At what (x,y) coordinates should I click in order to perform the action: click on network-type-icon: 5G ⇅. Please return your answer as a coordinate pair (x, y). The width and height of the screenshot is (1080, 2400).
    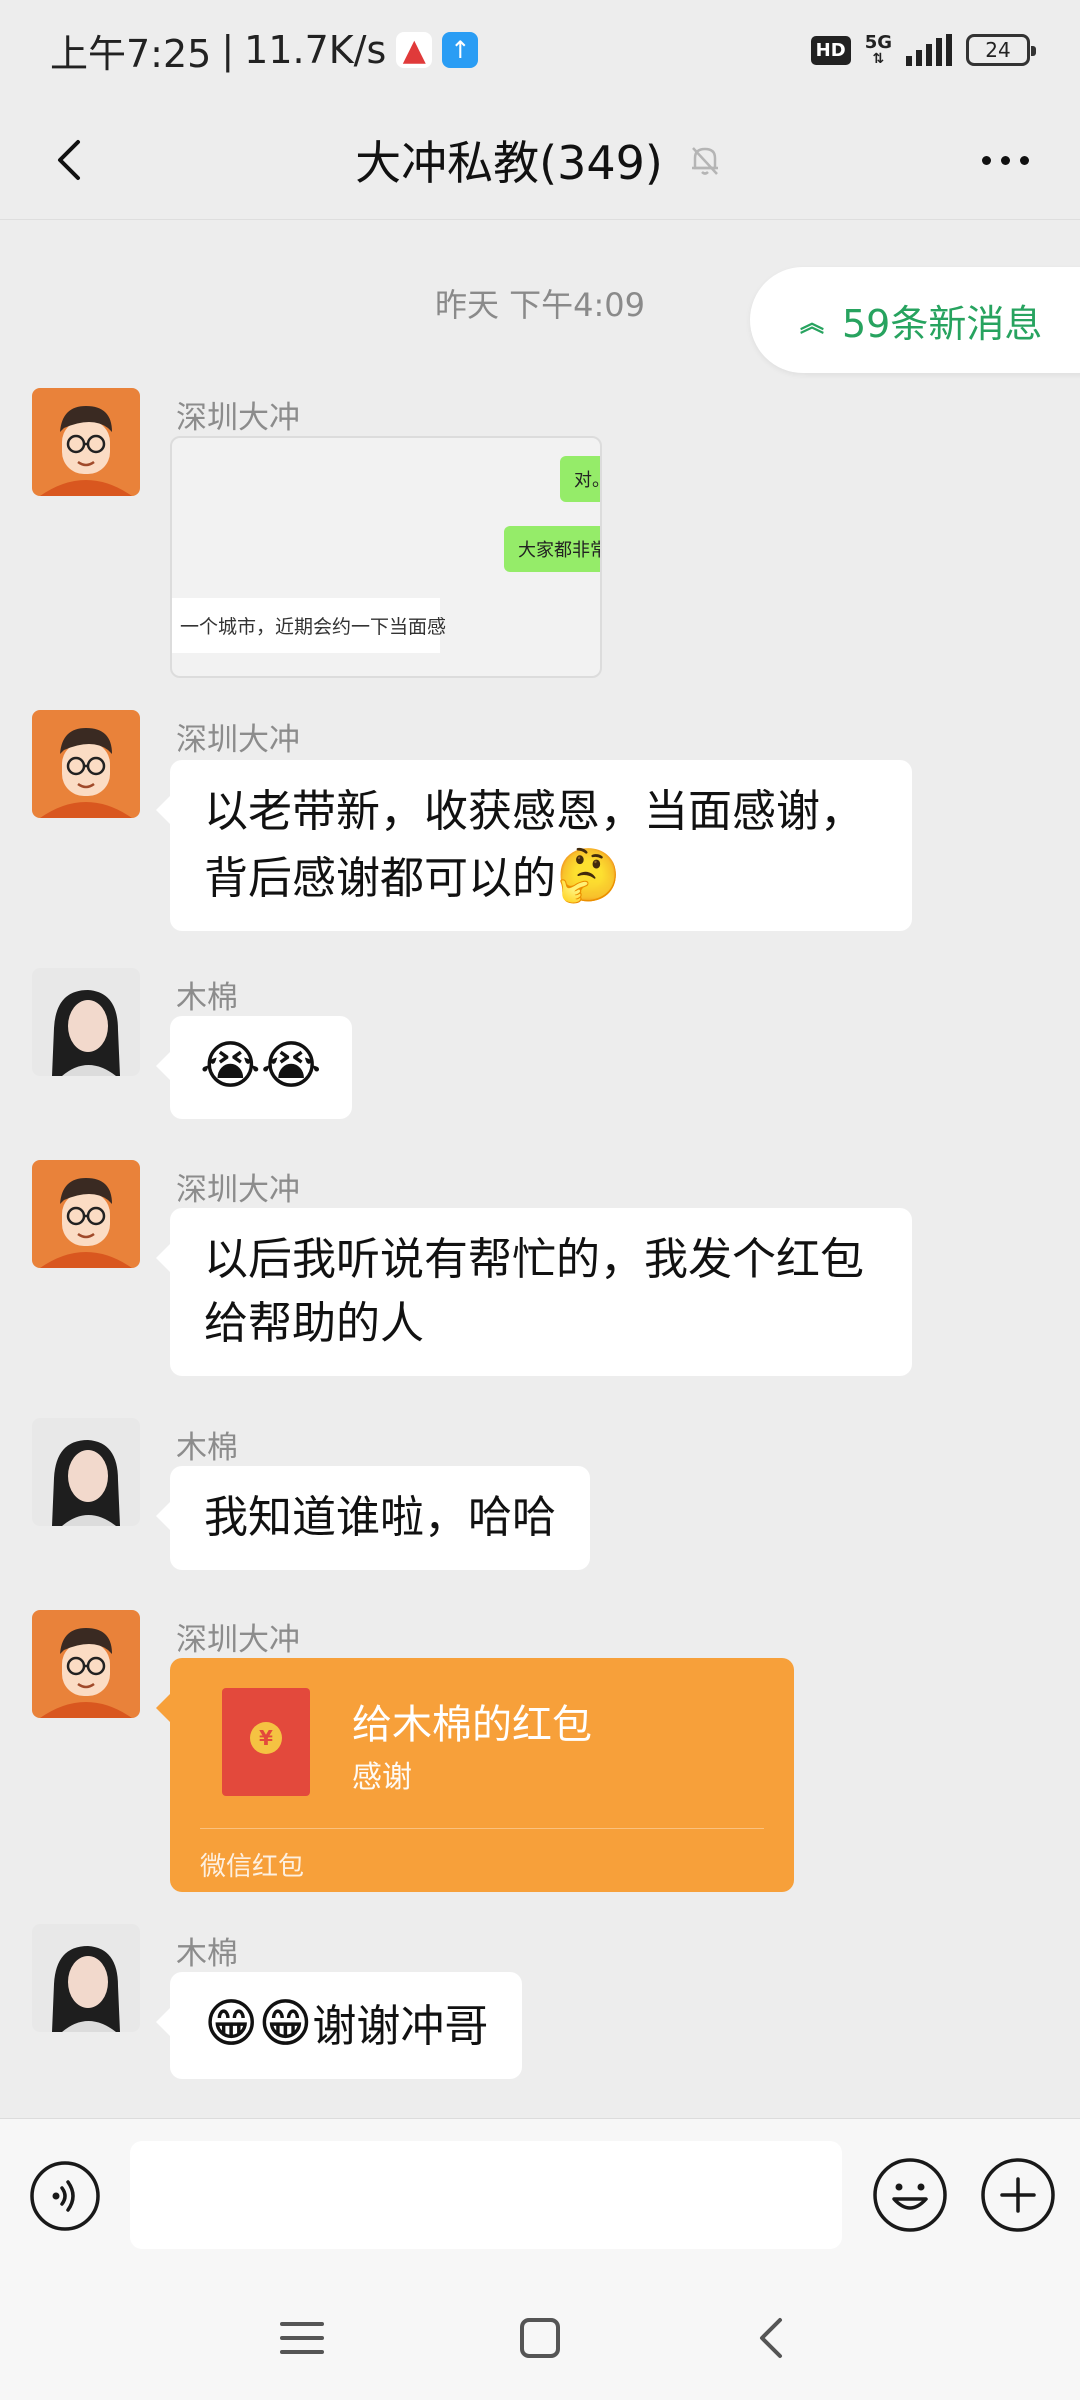
    Looking at the image, I should click on (878, 49).